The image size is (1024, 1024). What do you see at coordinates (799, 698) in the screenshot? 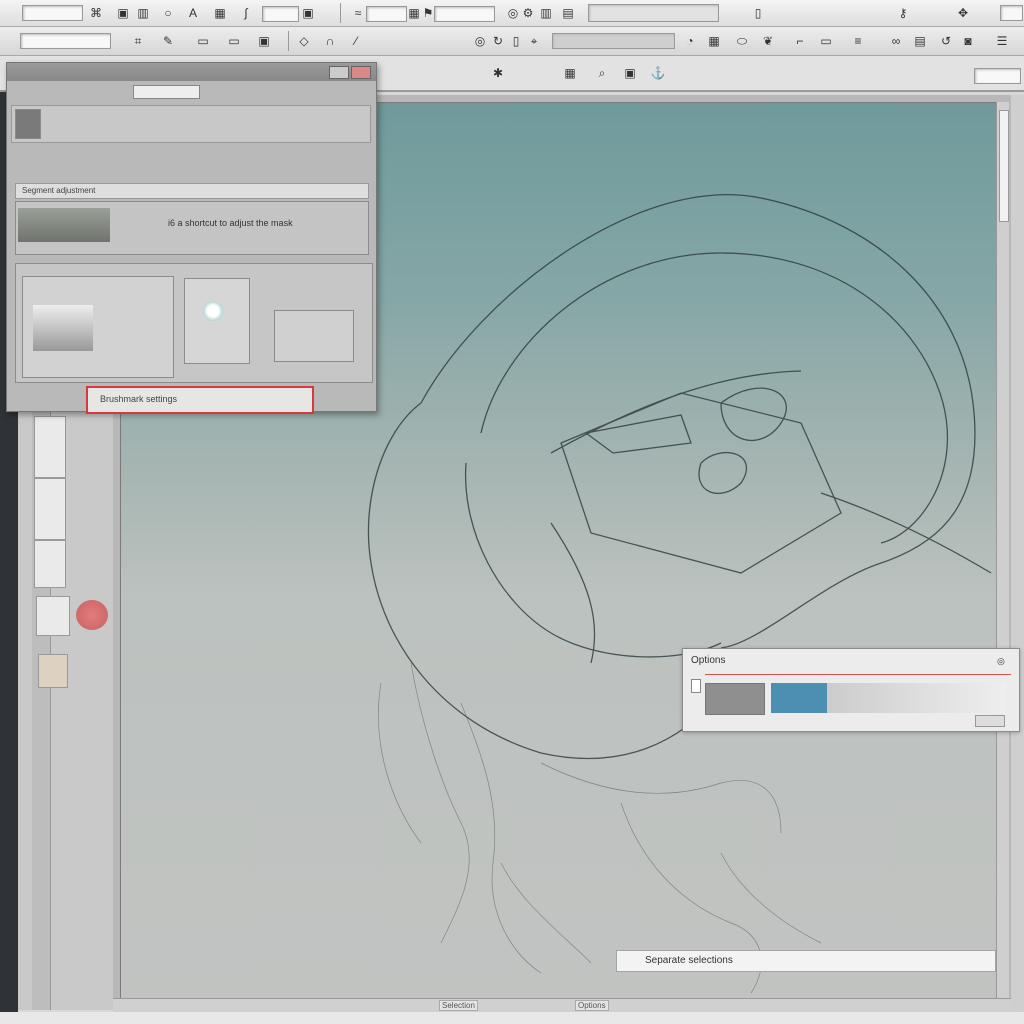
I see `swatch-blue` at bounding box center [799, 698].